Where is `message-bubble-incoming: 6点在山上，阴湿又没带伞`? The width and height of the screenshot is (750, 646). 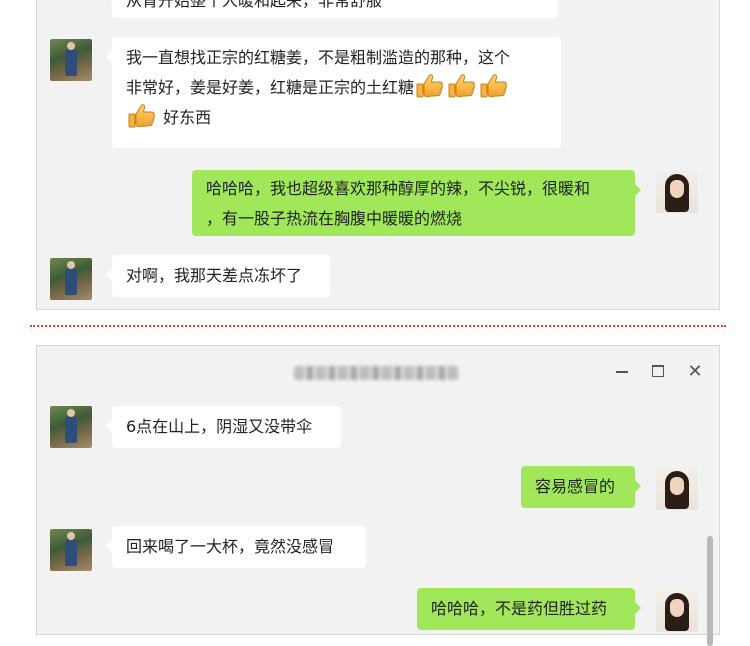 message-bubble-incoming: 6点在山上，阴湿又没带伞 is located at coordinates (223, 427).